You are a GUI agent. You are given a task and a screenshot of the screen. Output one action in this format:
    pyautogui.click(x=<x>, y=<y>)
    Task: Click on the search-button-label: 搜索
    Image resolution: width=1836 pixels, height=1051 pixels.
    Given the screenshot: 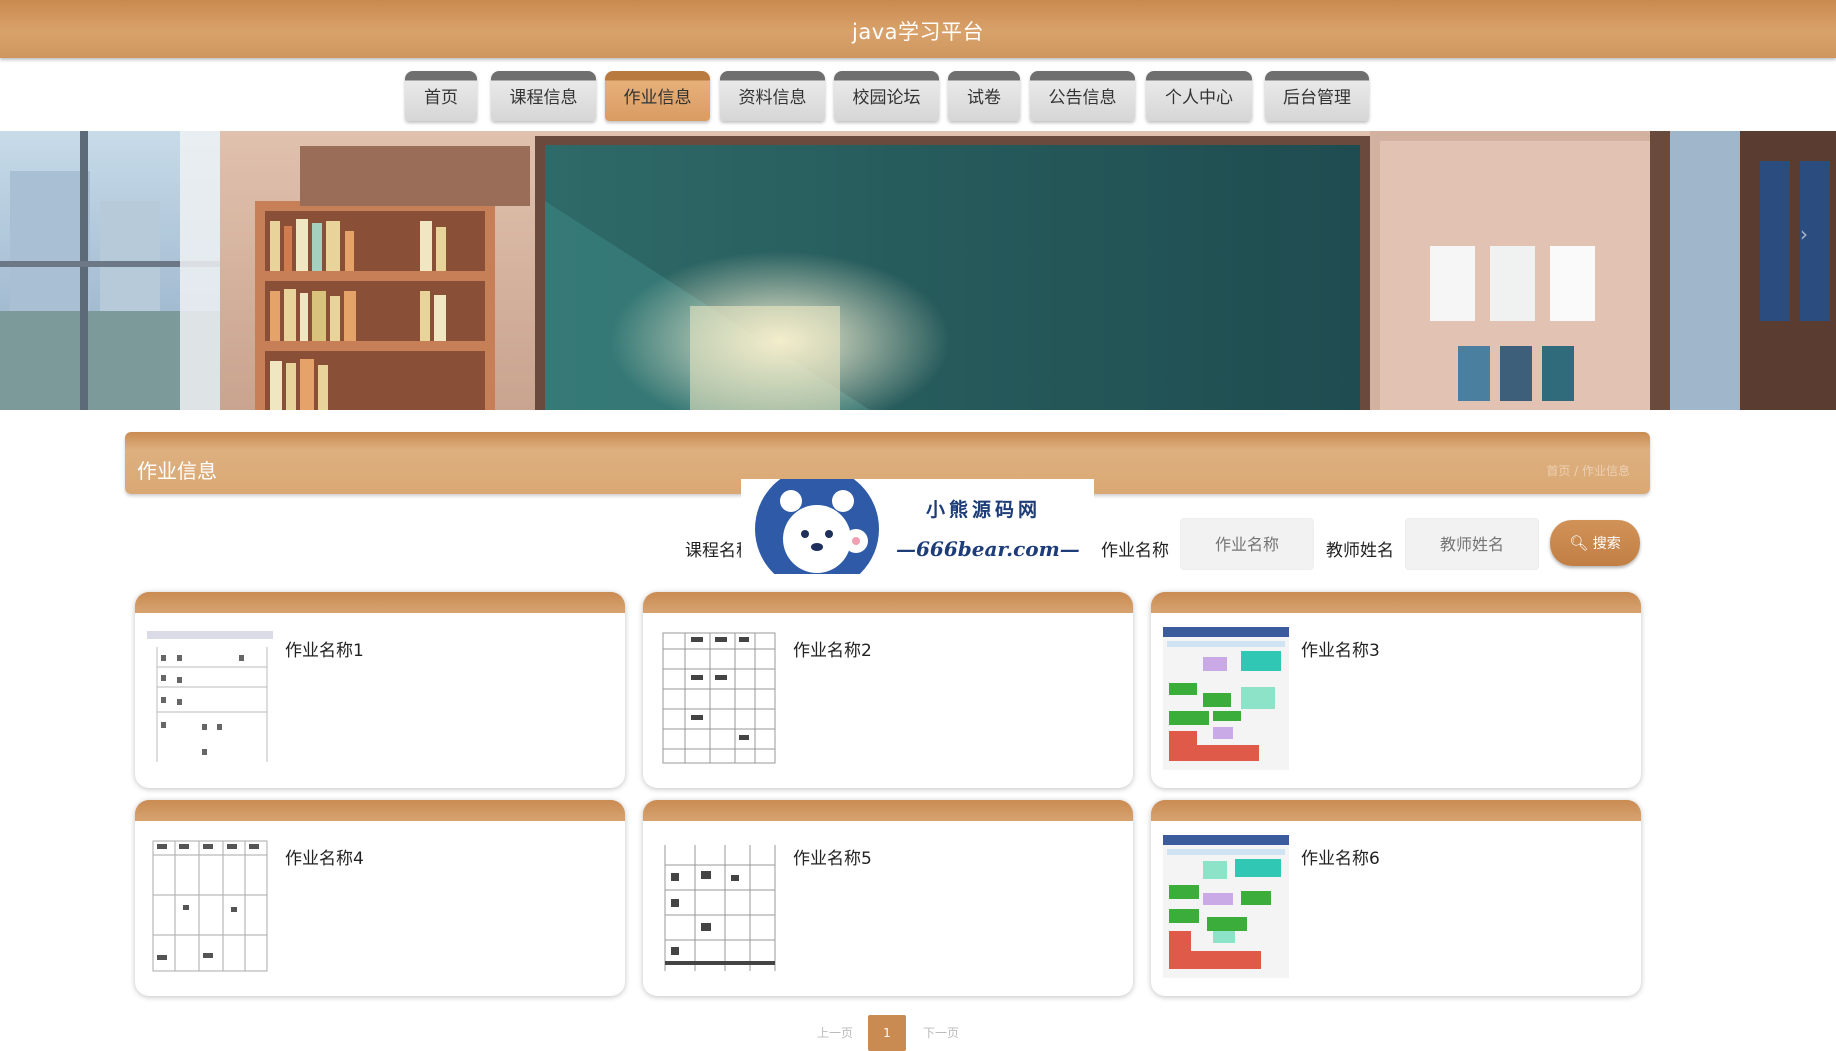 What is the action you would take?
    pyautogui.click(x=1606, y=544)
    